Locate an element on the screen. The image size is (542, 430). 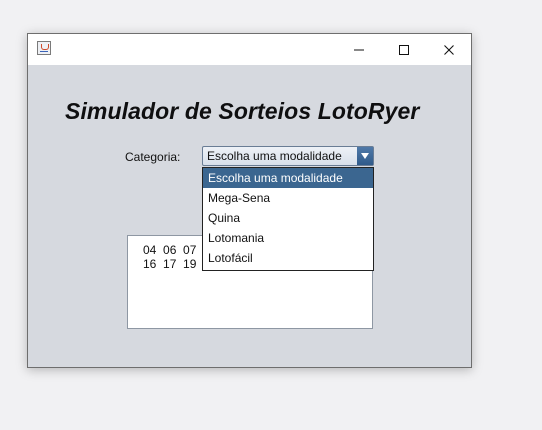
title-bar is located at coordinates (249, 49).